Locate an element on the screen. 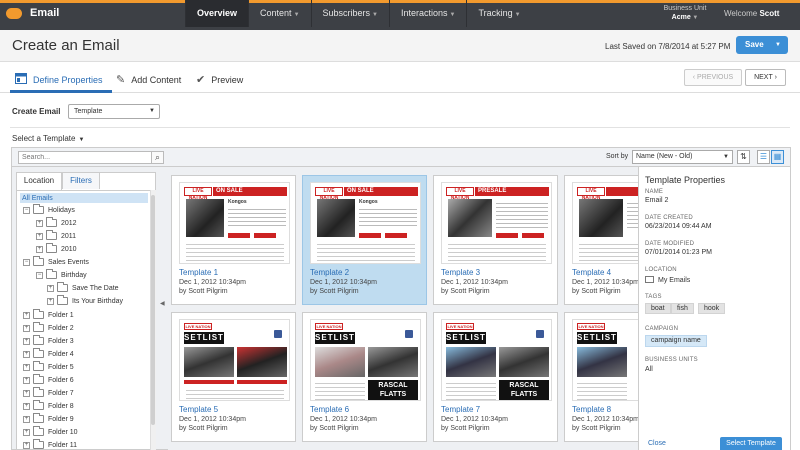 The image size is (800, 450). step-define-properties: Define Properties is located at coordinates (59, 80).